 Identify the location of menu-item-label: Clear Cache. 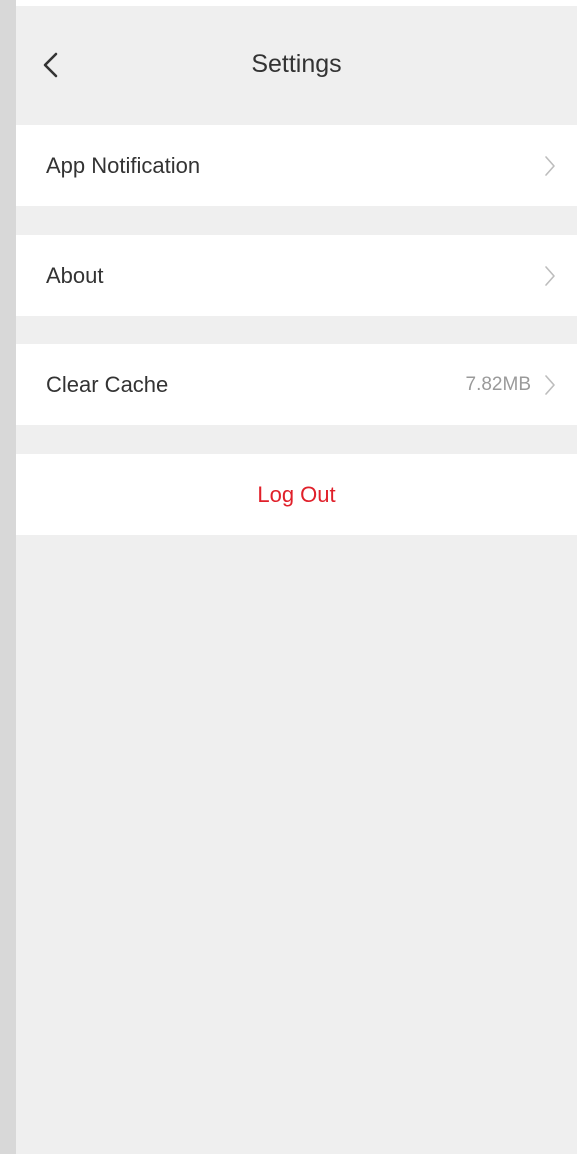
(107, 384).